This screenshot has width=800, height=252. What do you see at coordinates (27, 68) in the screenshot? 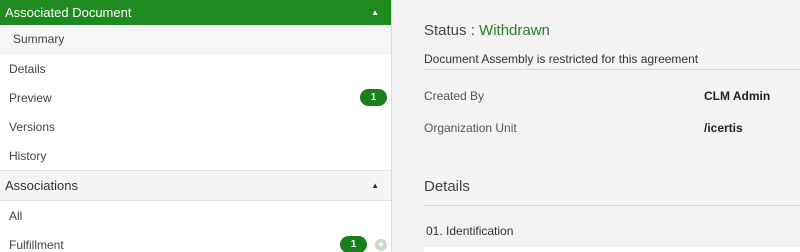
I see `sidebar-item-label: Details` at bounding box center [27, 68].